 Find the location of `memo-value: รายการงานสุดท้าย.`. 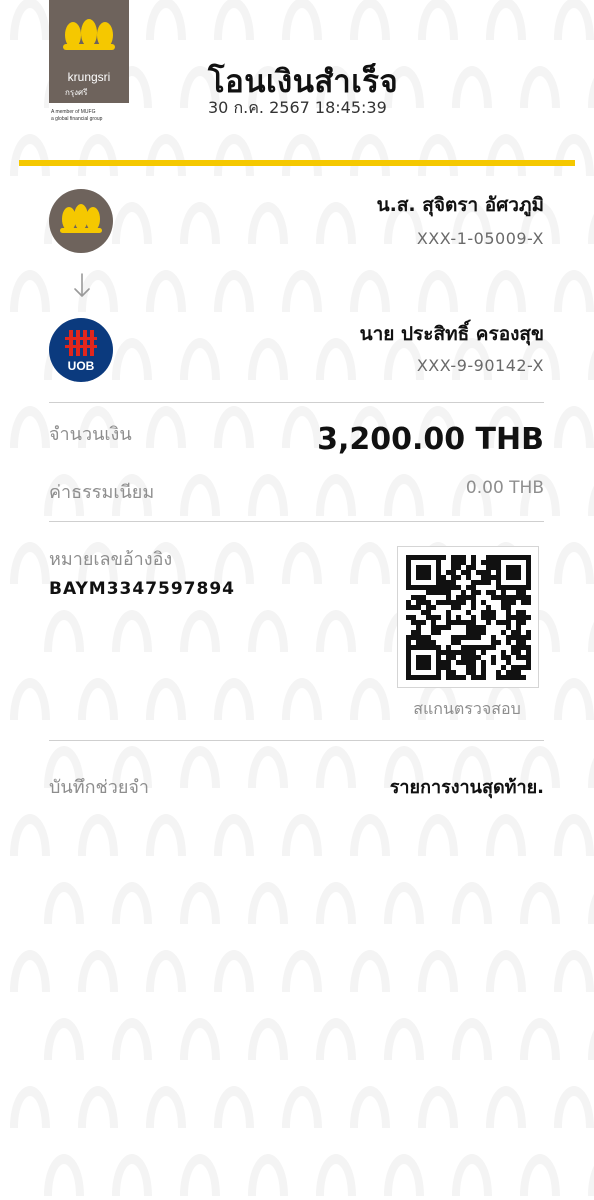

memo-value: รายการงานสุดท้าย. is located at coordinates (466, 787).